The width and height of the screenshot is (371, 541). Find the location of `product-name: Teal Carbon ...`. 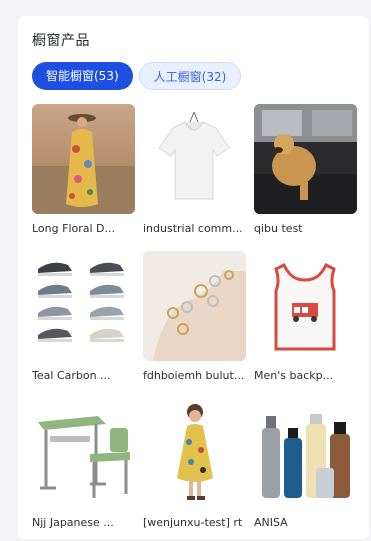

product-name: Teal Carbon ... is located at coordinates (71, 375).